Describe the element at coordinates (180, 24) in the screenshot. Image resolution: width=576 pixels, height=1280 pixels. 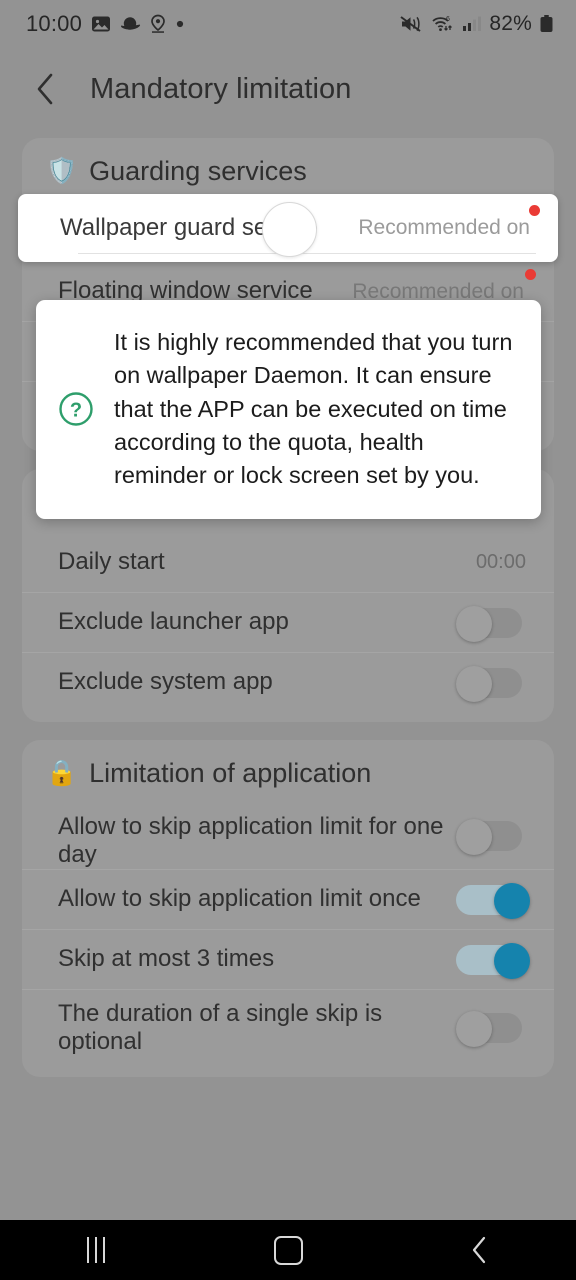
I see `dot-icon` at that location.